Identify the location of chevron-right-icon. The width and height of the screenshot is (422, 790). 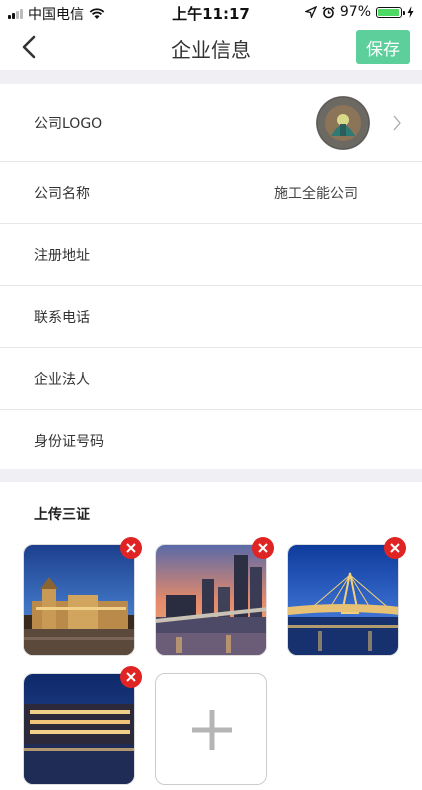
(397, 122).